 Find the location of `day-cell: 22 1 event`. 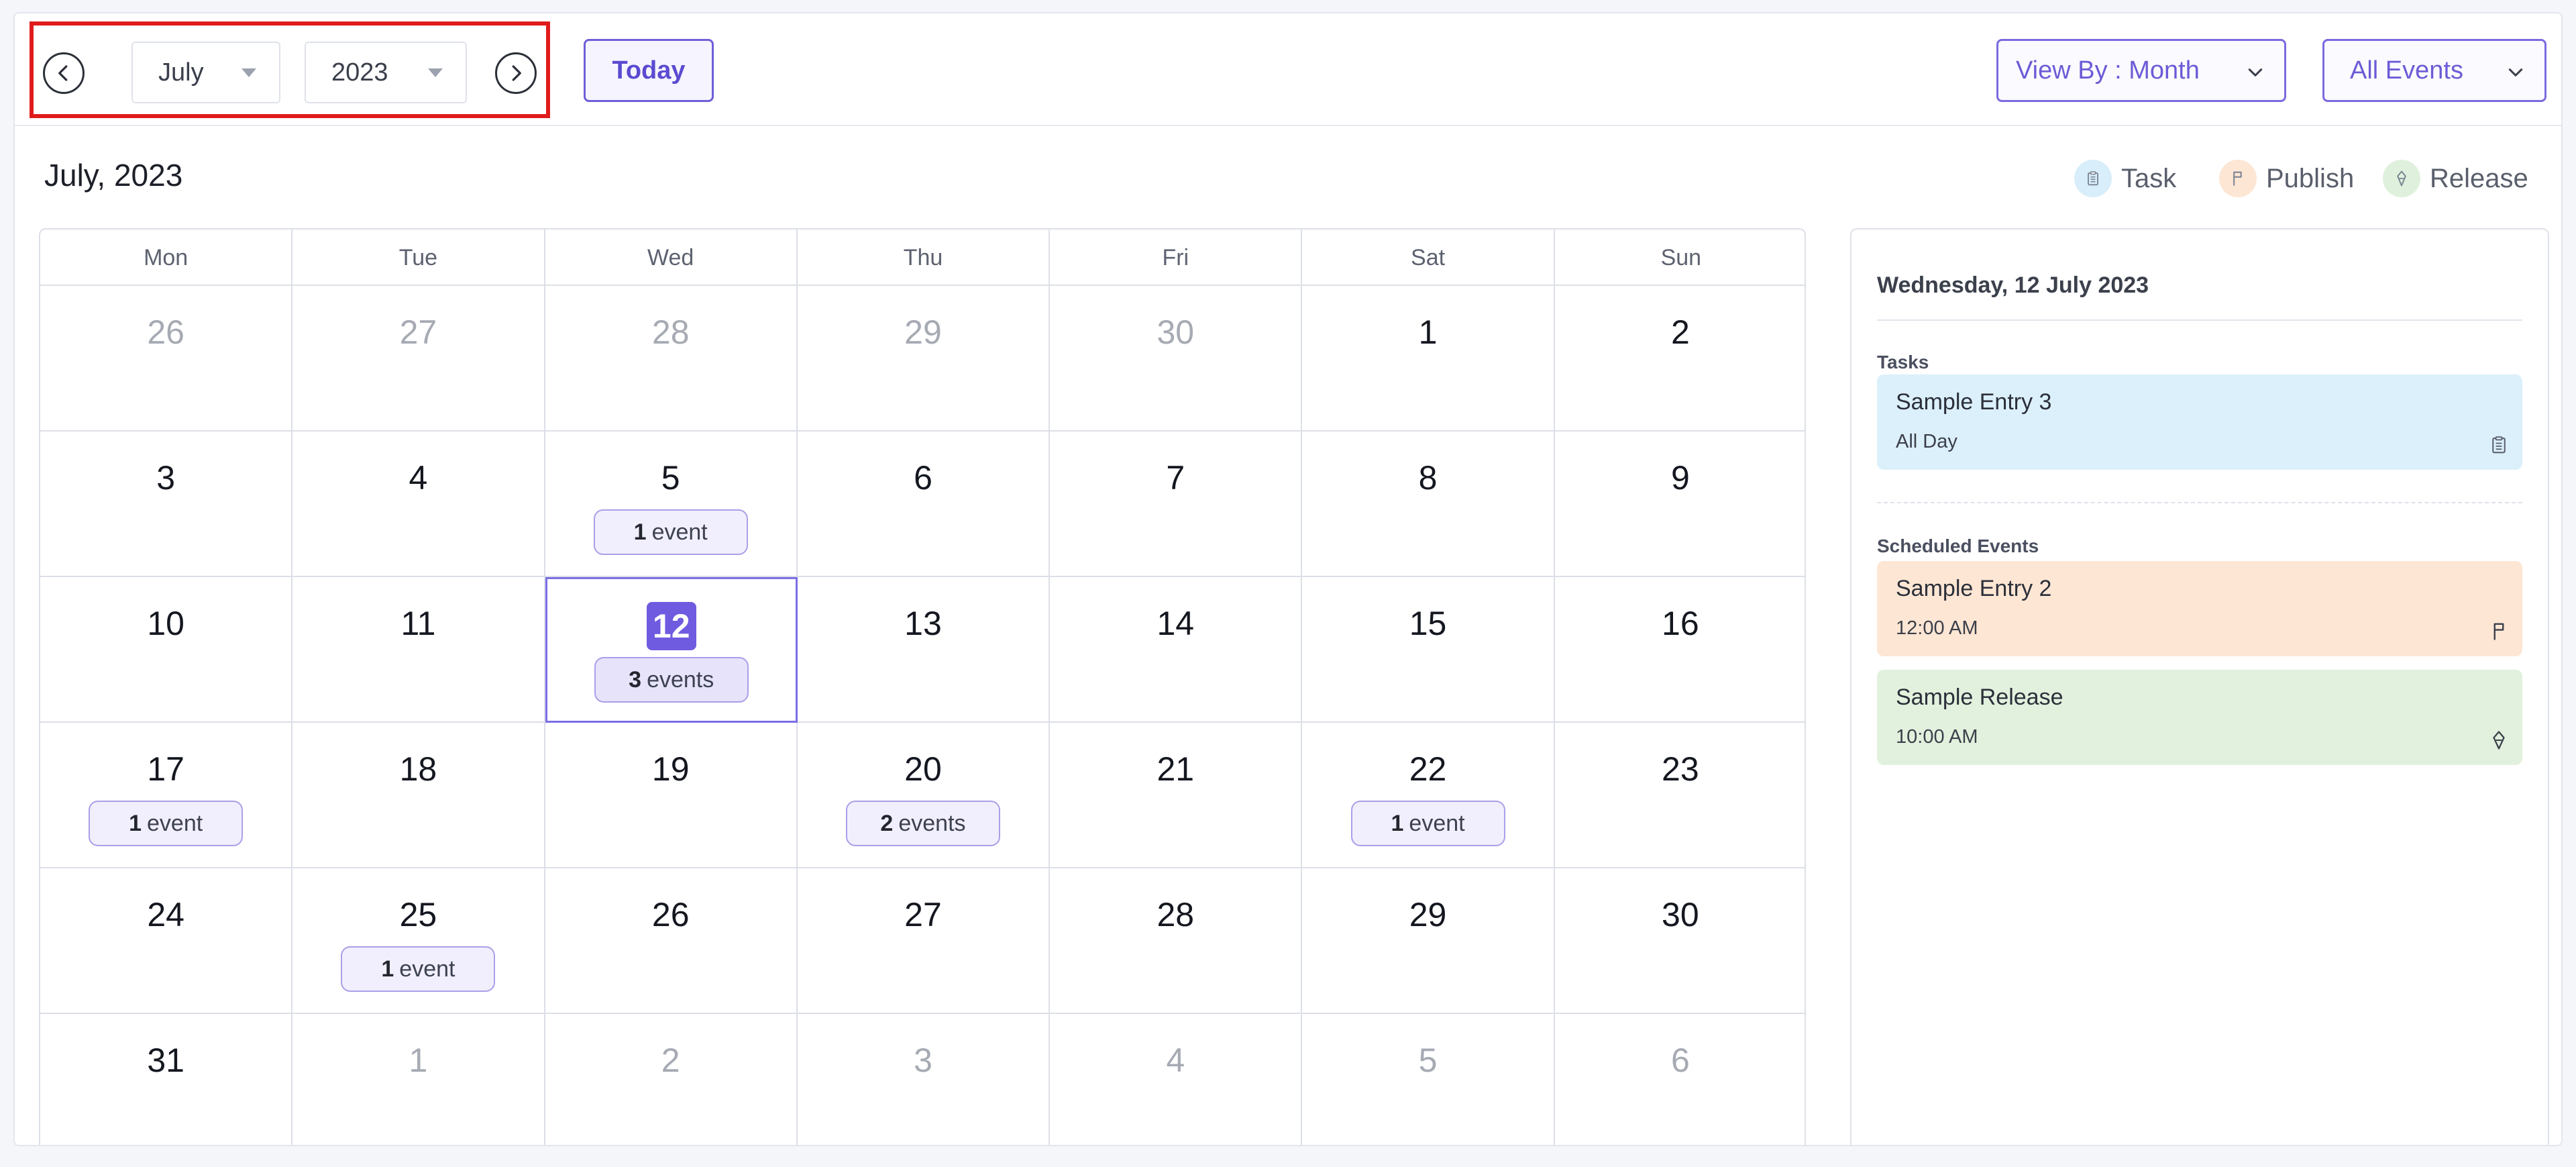

day-cell: 22 1 event is located at coordinates (1428, 795).